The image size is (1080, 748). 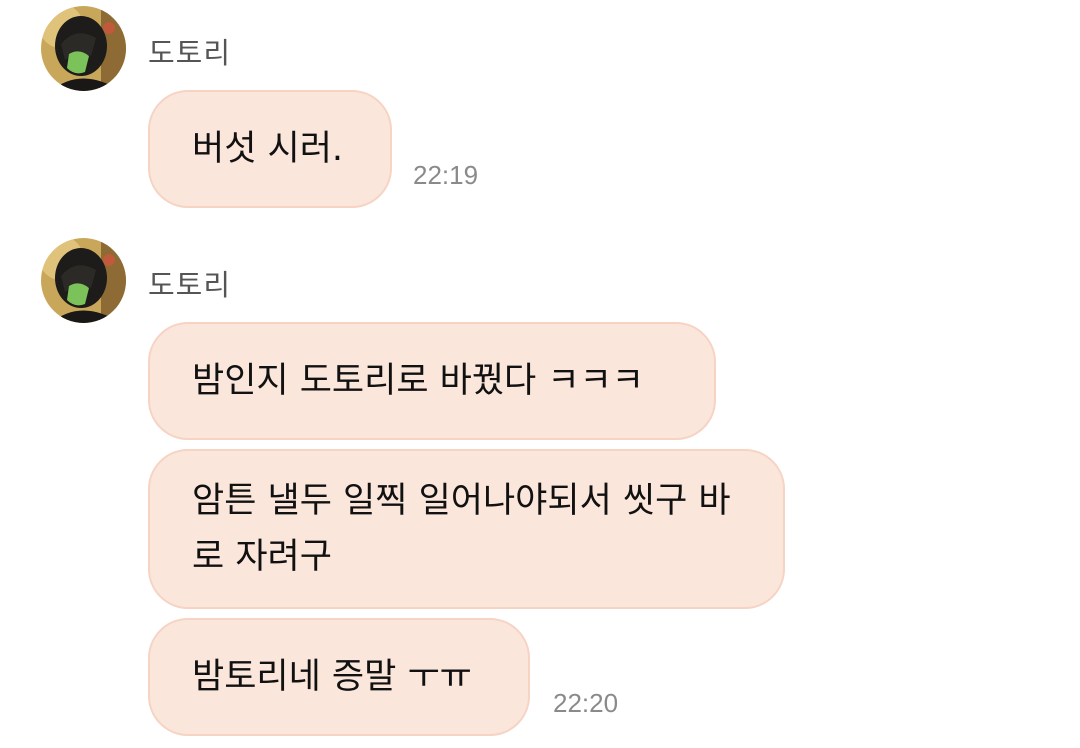 What do you see at coordinates (466, 529) in the screenshot?
I see `message-bubble: 암튼 낼두 일찍 일어나야되서 씻구 바로 자려구` at bounding box center [466, 529].